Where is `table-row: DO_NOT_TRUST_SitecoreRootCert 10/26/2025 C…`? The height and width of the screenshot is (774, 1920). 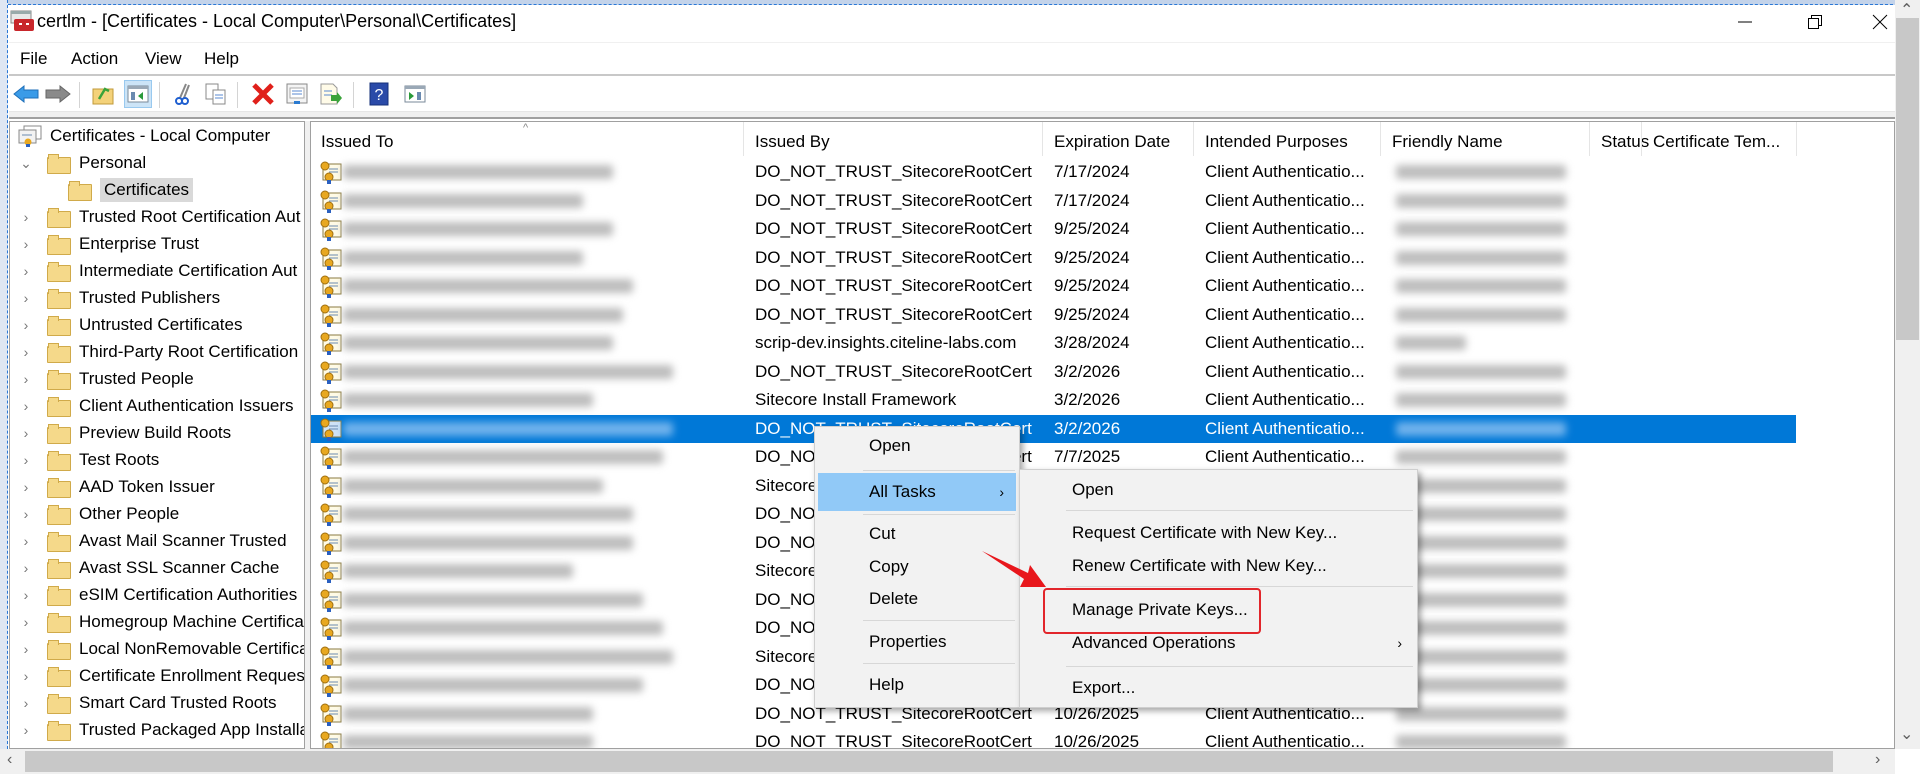
table-row: DO_NOT_TRUST_SitecoreRootCert 10/26/2025 C… is located at coordinates (1053, 738).